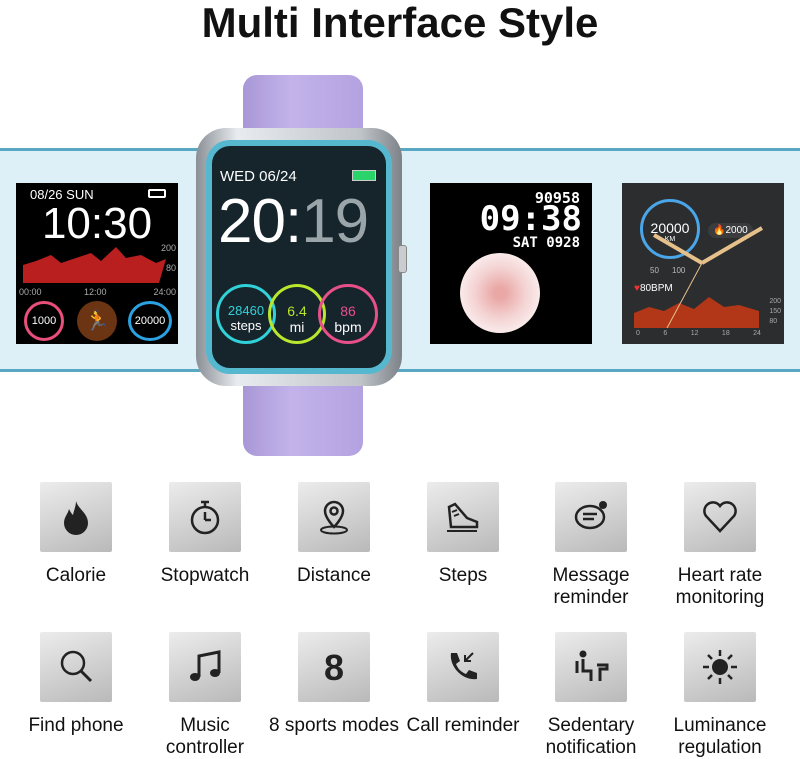 The height and width of the screenshot is (759, 800). I want to click on feature-item: Luminance regulation, so click(720, 695).